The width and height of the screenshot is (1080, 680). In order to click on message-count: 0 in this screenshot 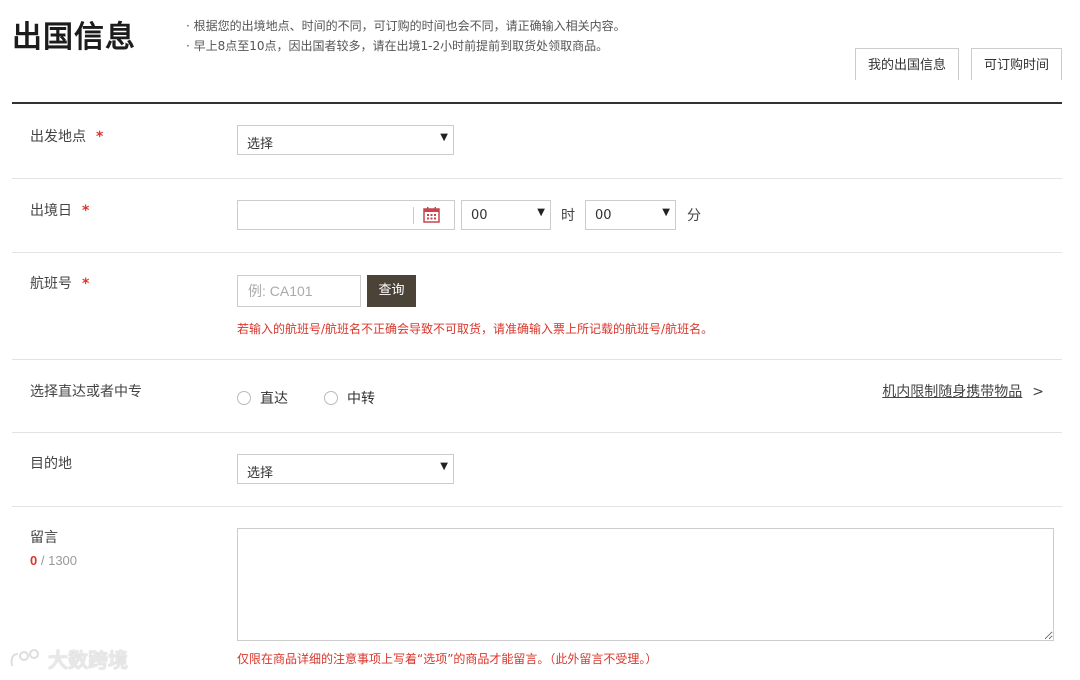, I will do `click(34, 560)`.